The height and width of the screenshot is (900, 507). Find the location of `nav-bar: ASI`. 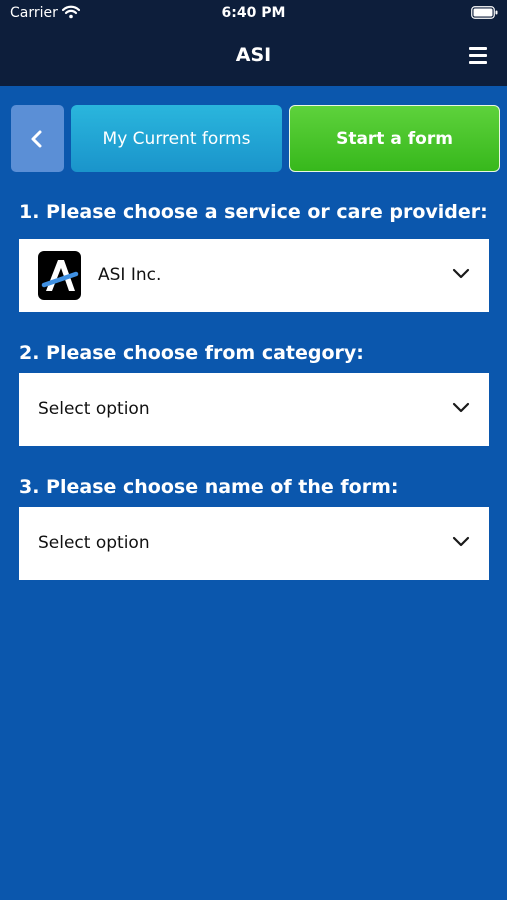

nav-bar: ASI is located at coordinates (253, 57).